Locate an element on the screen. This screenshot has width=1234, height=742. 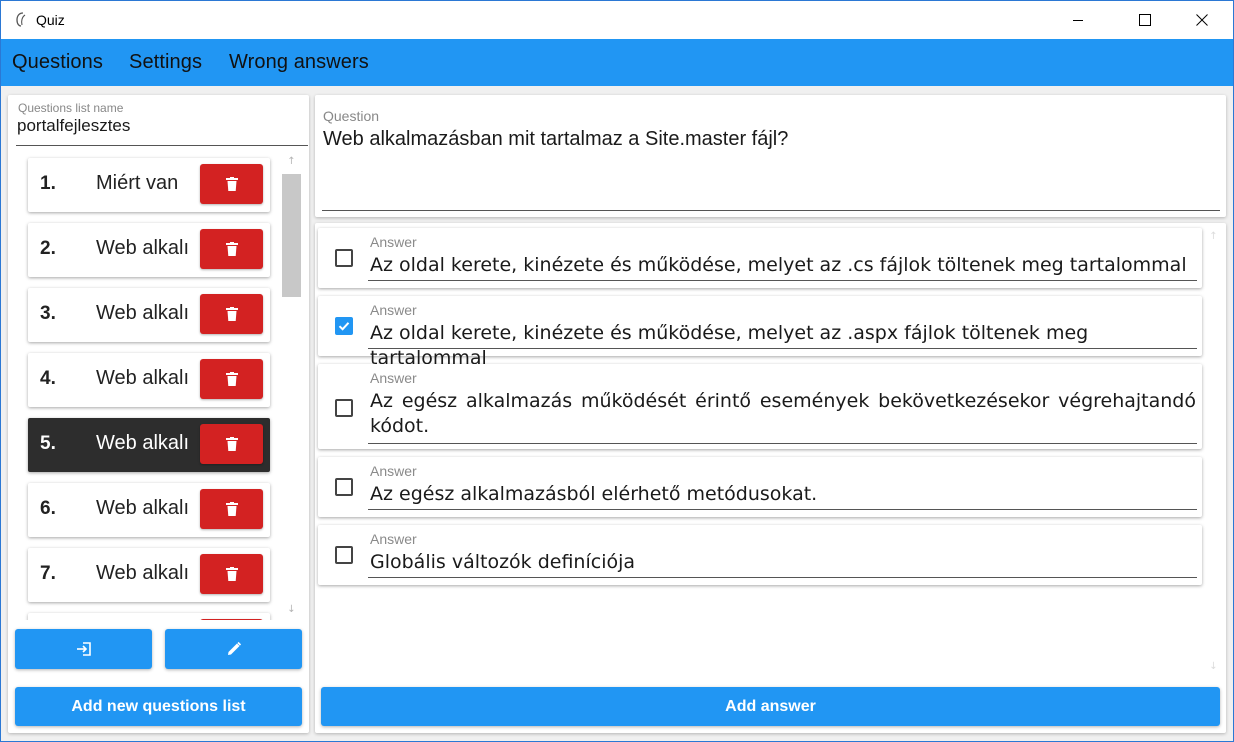
login-icon is located at coordinates (83, 649).